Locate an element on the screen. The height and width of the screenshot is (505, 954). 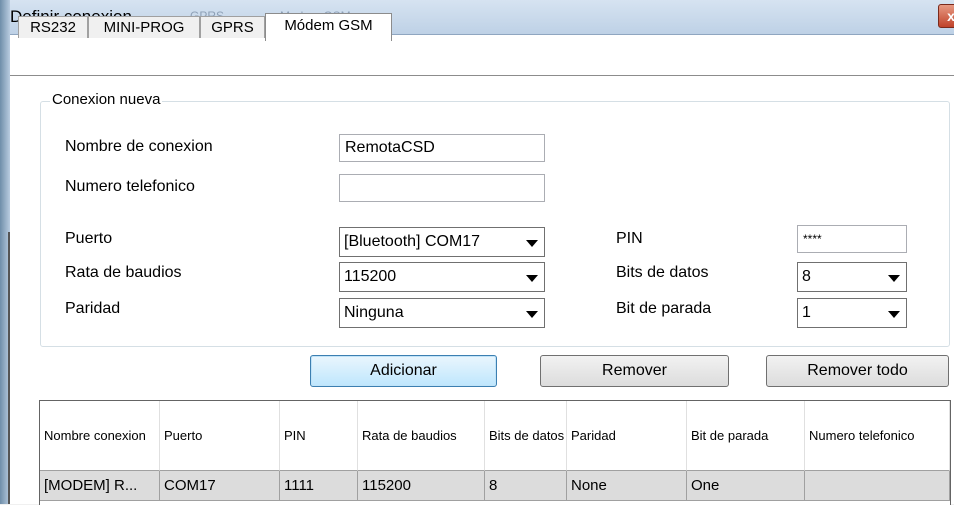
bits-datos-label: Bits de datos is located at coordinates (662, 272).